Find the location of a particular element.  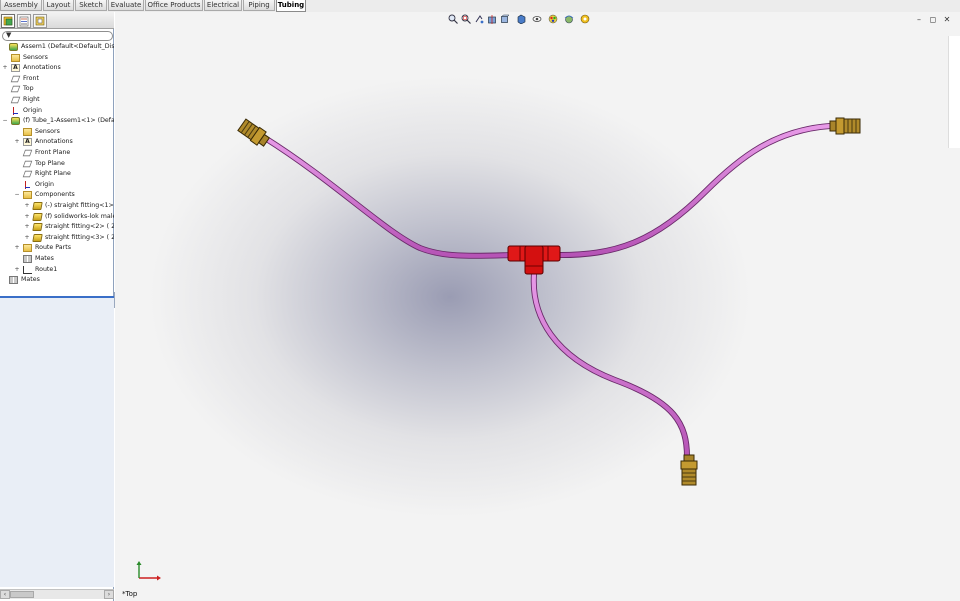

tree-item: Front Plane is located at coordinates (57, 153).